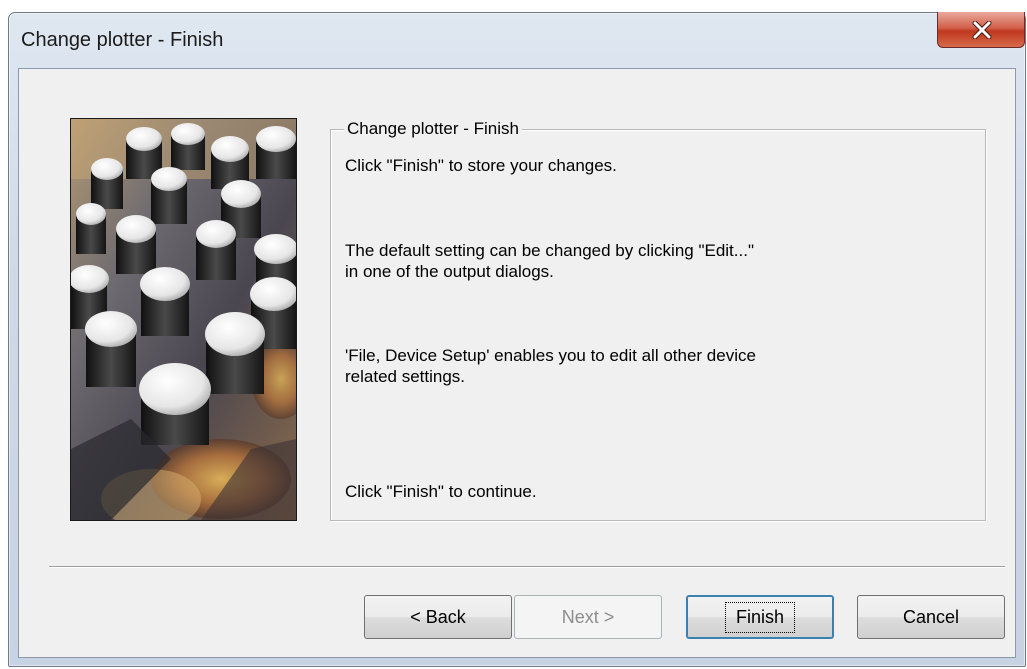 The image size is (1027, 669). What do you see at coordinates (481, 165) in the screenshot?
I see `instruction-text-1: Click "Finish" to store your changes.` at bounding box center [481, 165].